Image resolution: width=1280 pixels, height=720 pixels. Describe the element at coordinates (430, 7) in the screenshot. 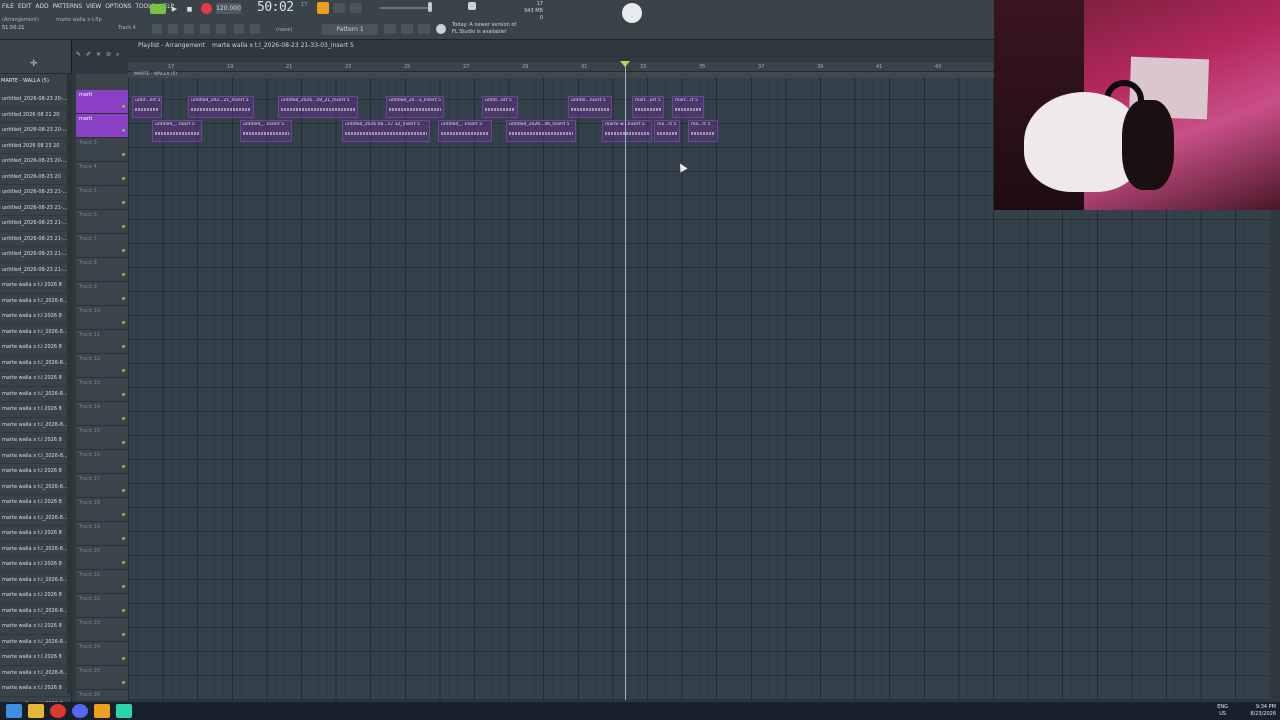

I see `master-volume-handle` at that location.